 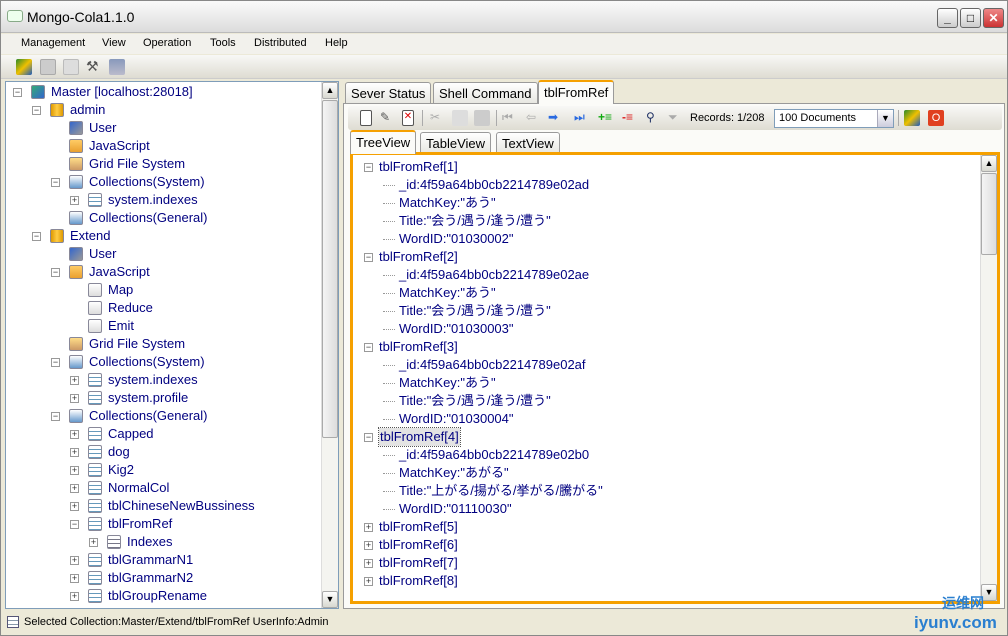 I want to click on tab-treeview: TreeView, so click(x=383, y=142).